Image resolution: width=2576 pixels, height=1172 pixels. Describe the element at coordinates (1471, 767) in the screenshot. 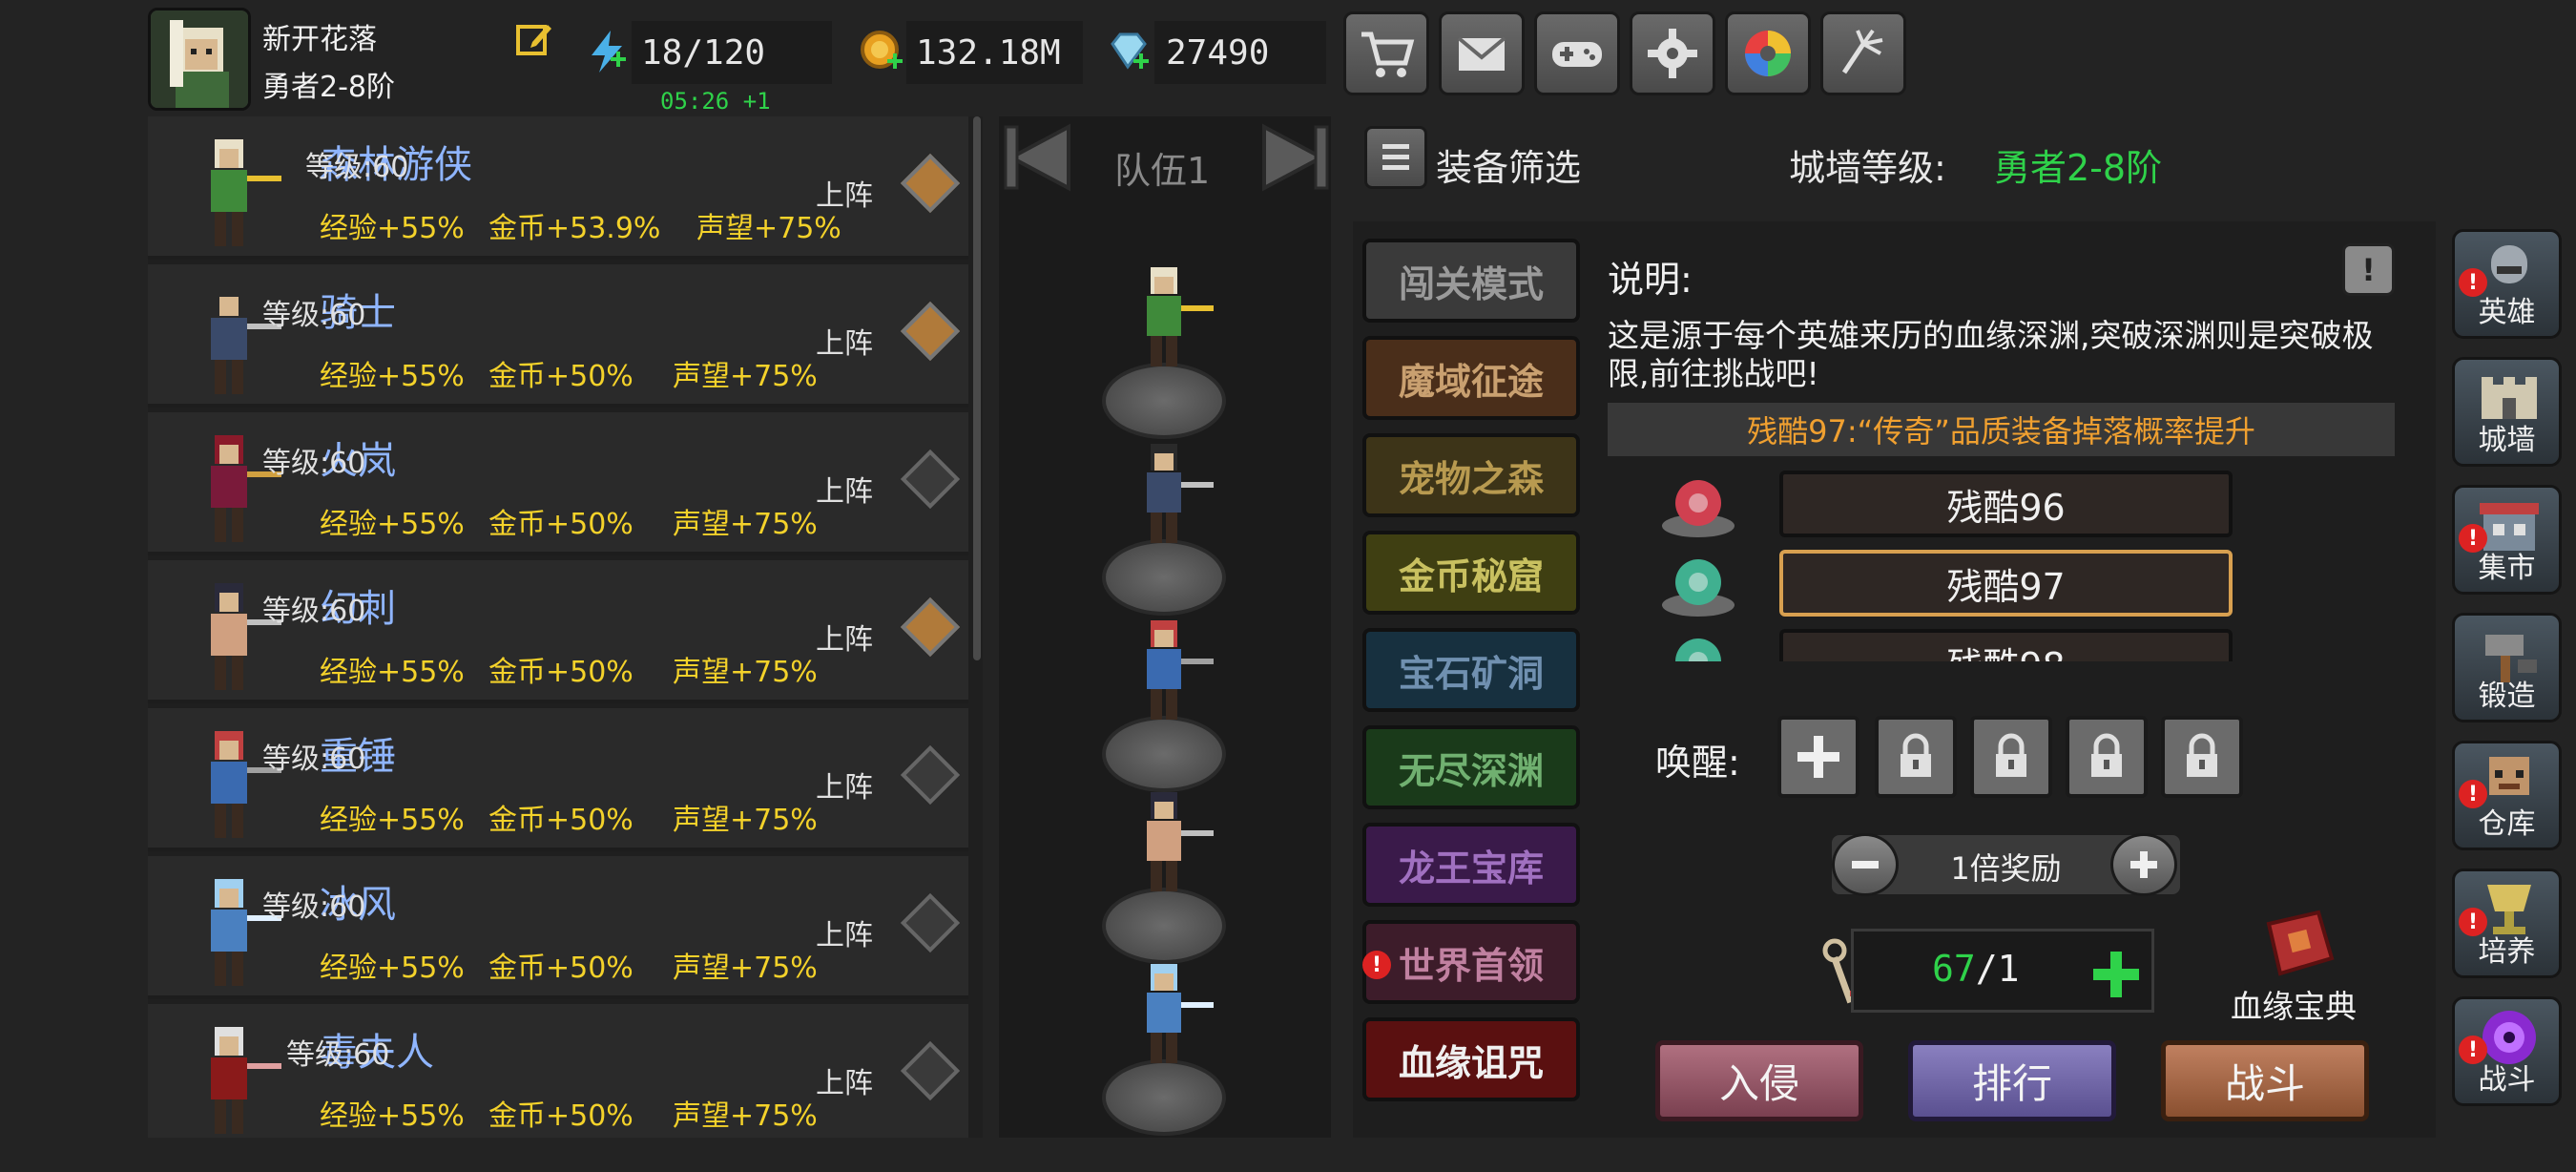

I see `mode-button: 无尽深渊` at that location.